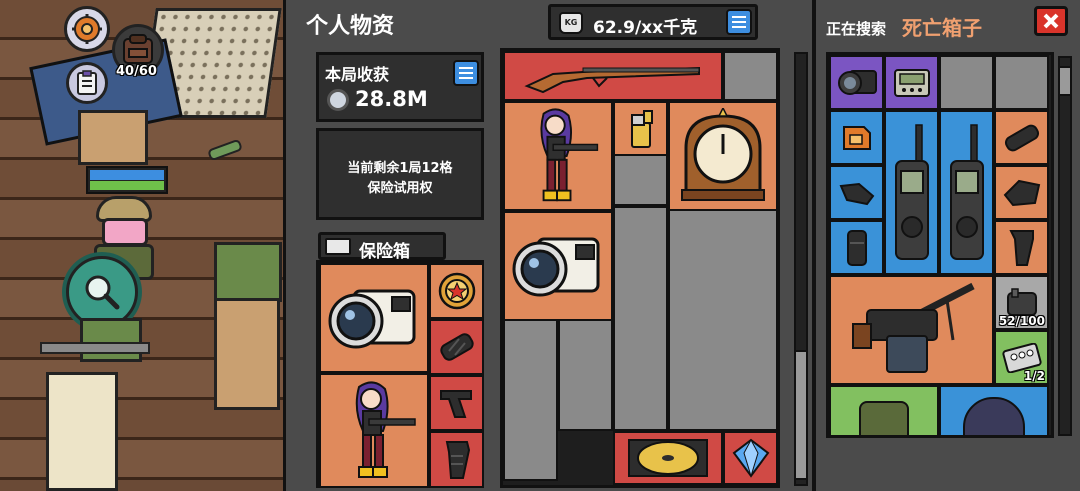 Image resolution: width=1080 pixels, height=491 pixels. I want to click on backpack-slot-figure, so click(558, 156).